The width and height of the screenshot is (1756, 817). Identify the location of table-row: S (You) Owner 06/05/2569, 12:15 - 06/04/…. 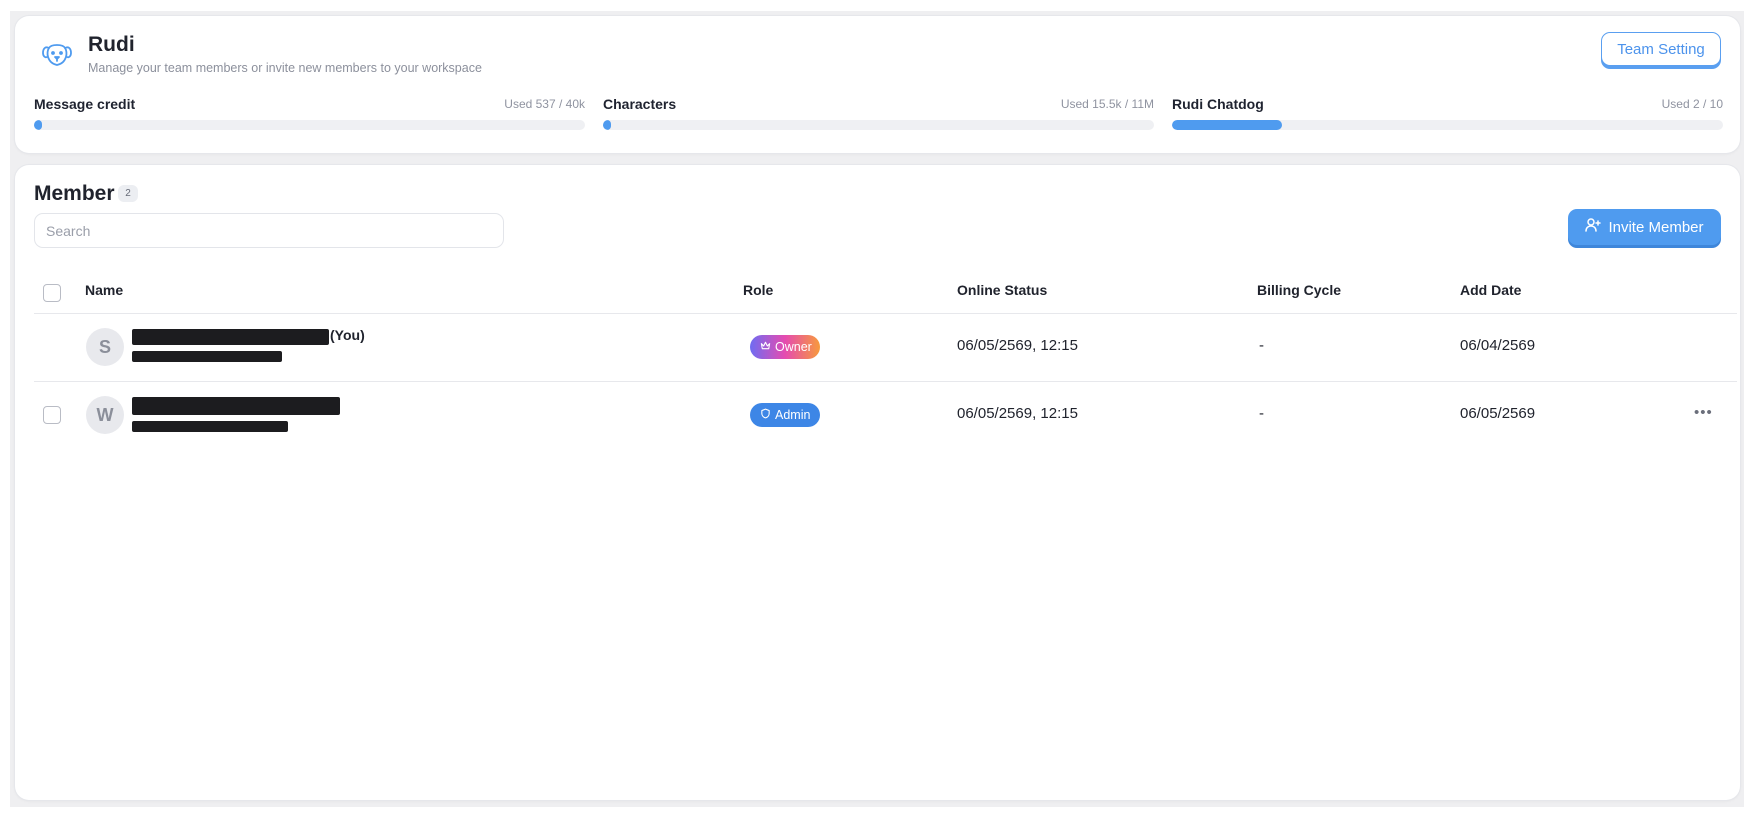
(877, 347).